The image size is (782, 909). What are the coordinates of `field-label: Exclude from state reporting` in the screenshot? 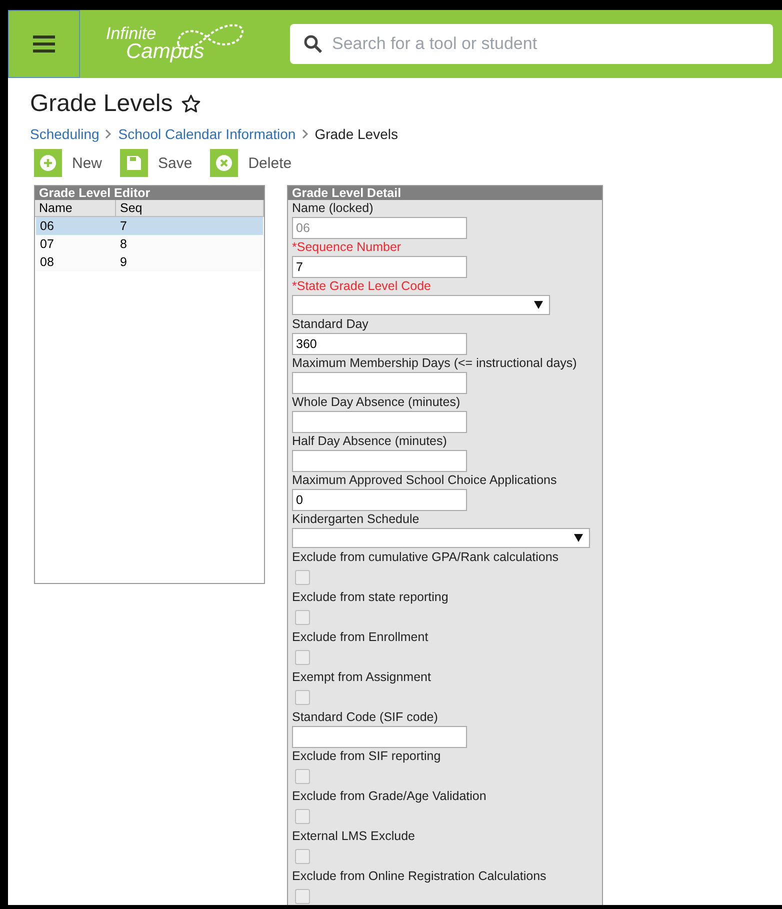 It's located at (371, 597).